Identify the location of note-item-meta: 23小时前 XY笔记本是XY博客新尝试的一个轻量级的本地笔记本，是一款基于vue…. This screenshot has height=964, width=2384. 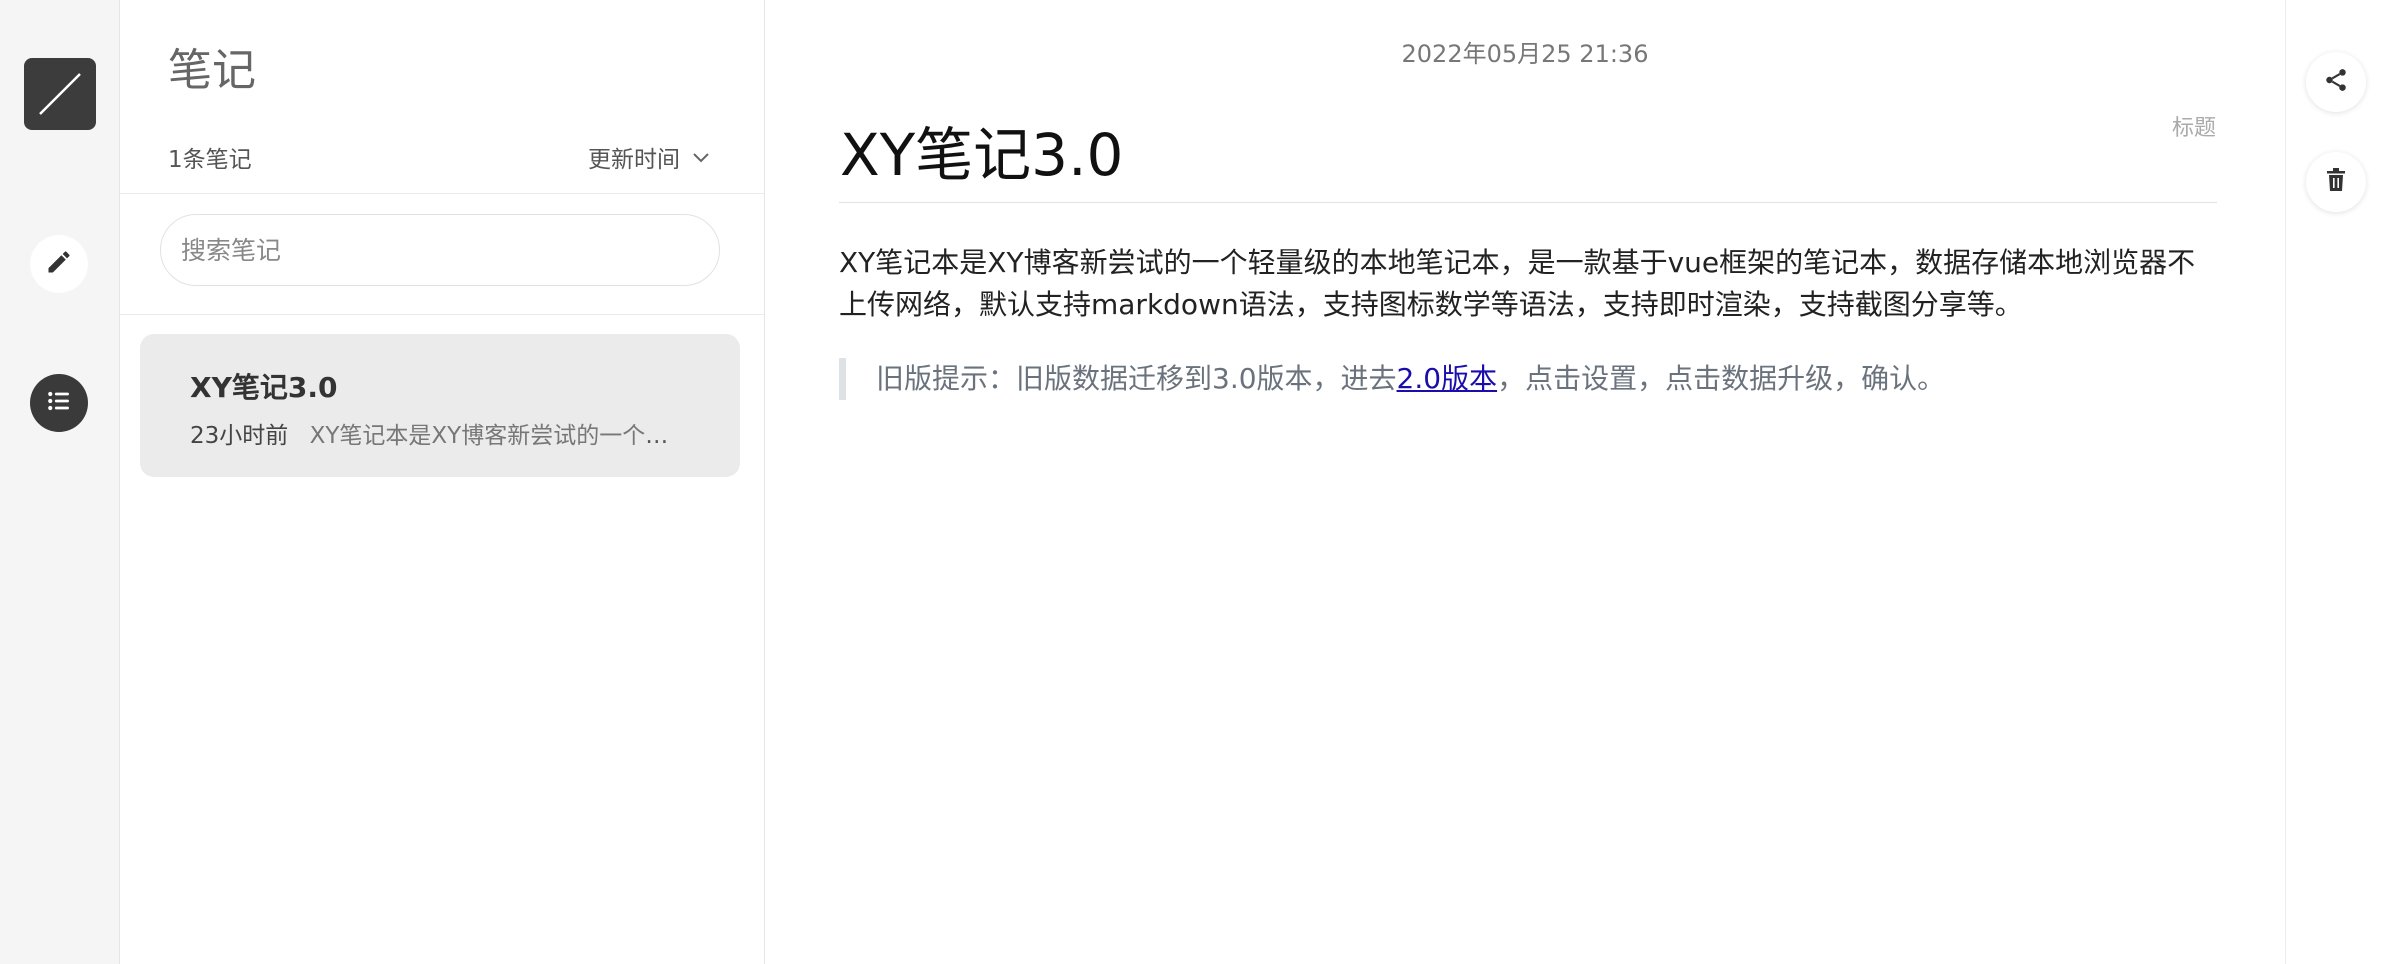
(440, 433).